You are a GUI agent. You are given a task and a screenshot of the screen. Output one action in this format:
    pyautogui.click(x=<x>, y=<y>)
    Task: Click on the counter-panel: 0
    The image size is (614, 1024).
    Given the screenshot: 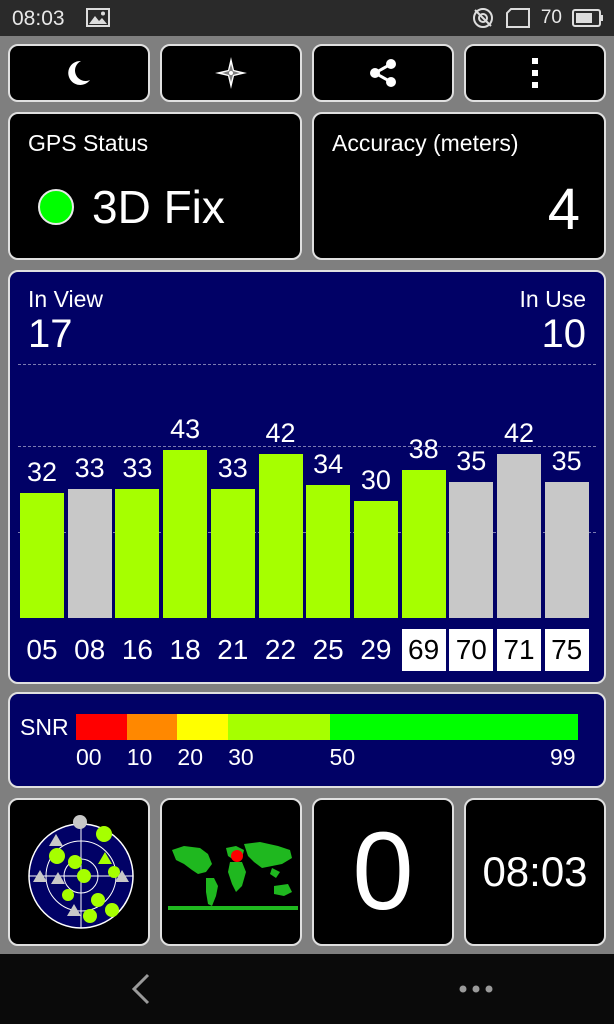 What is the action you would take?
    pyautogui.click(x=383, y=872)
    